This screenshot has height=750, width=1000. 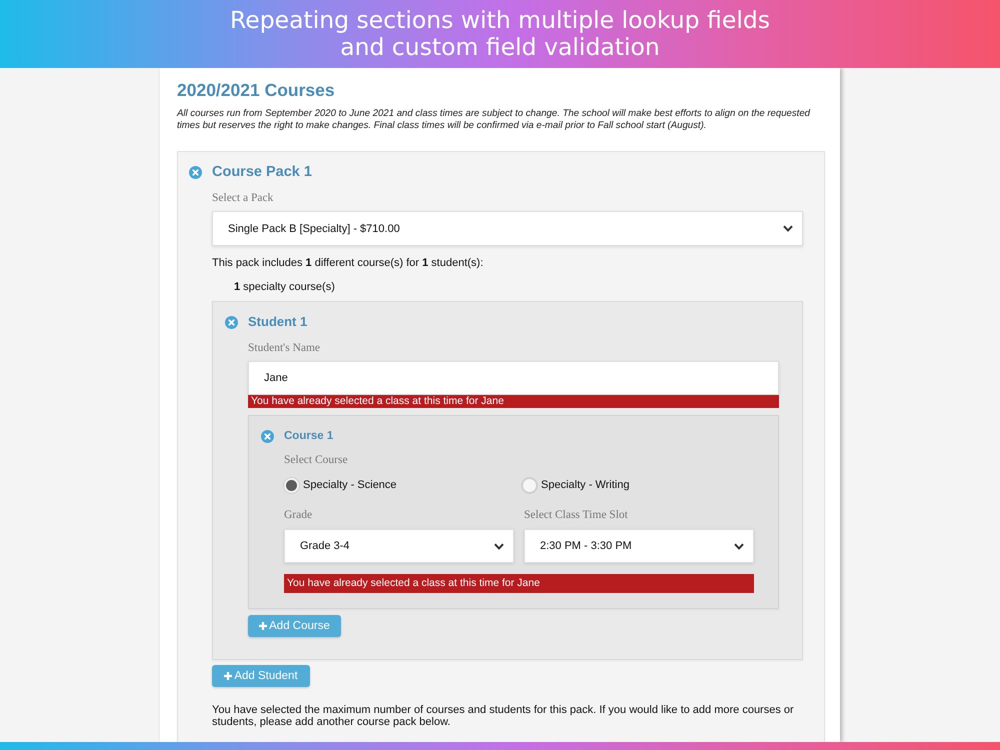 I want to click on pack-summary: This pack includes 1 different course(s) for 1 student(s):, so click(x=348, y=263).